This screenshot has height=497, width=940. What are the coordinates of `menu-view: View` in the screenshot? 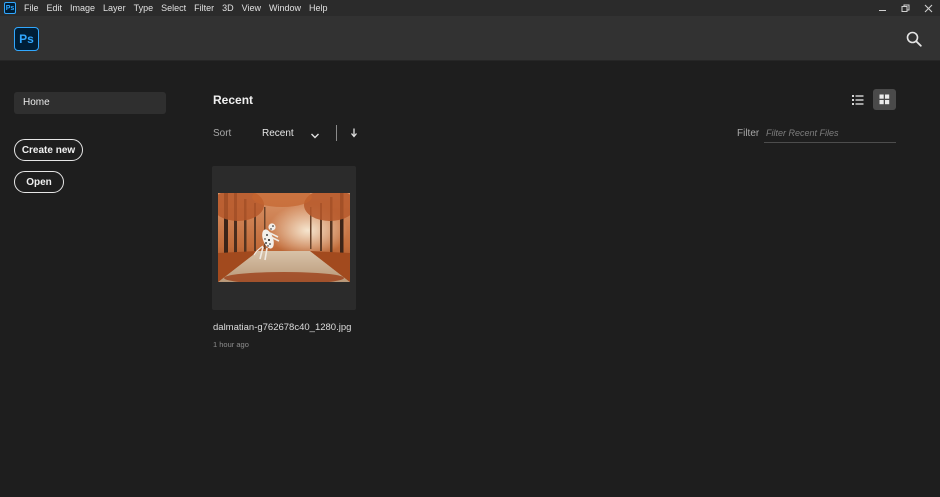 It's located at (251, 8).